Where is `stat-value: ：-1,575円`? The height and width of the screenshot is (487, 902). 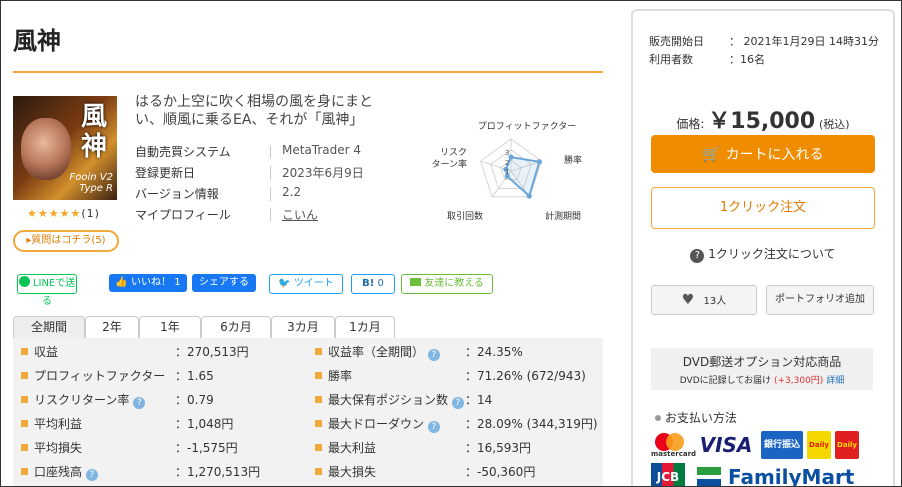
stat-value: ：-1,575円 is located at coordinates (206, 448).